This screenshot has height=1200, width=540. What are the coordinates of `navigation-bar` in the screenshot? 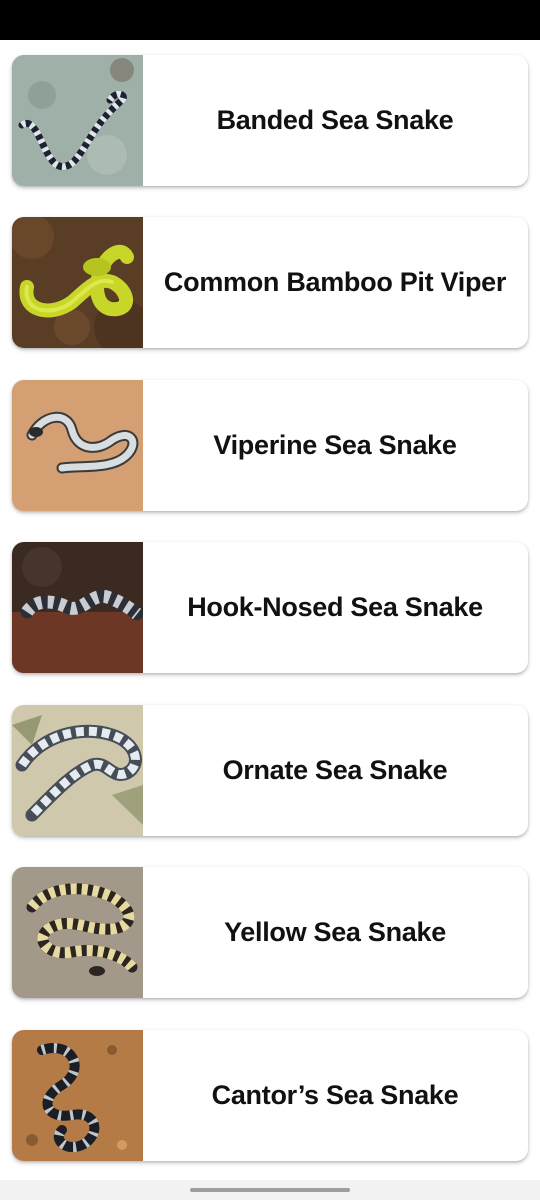 It's located at (270, 1190).